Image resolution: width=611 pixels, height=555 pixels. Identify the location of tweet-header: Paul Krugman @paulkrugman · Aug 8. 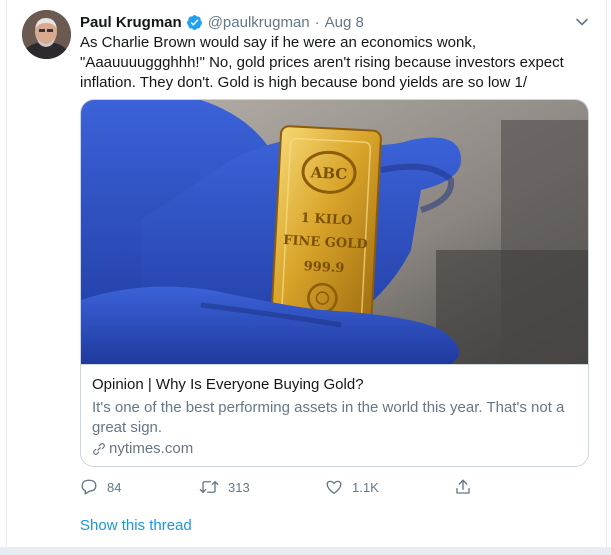
(222, 22).